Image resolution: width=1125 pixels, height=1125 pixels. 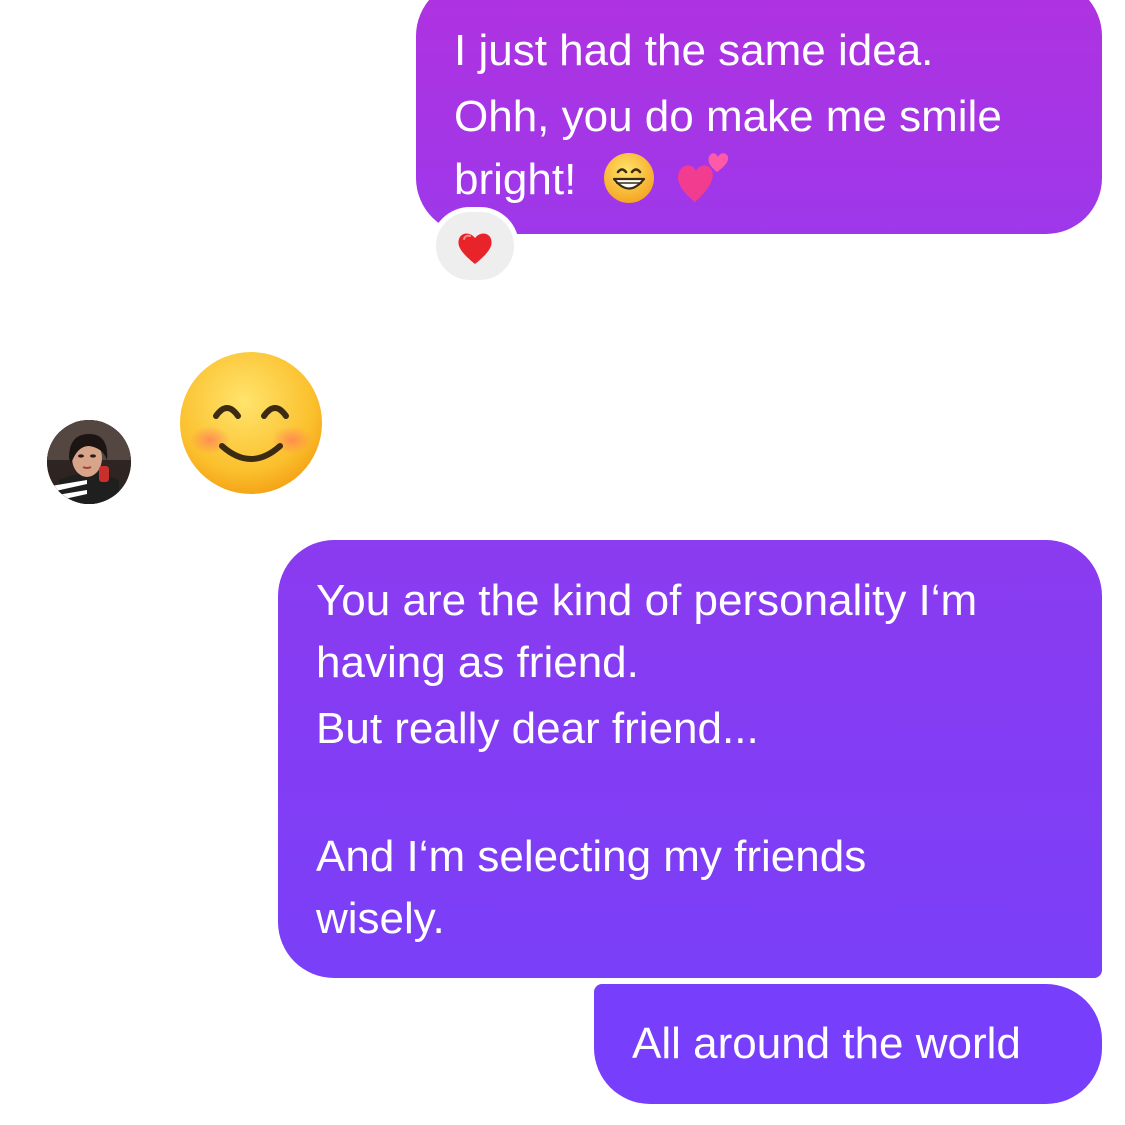 What do you see at coordinates (778, 184) in the screenshot?
I see `message-text-line: bright!` at bounding box center [778, 184].